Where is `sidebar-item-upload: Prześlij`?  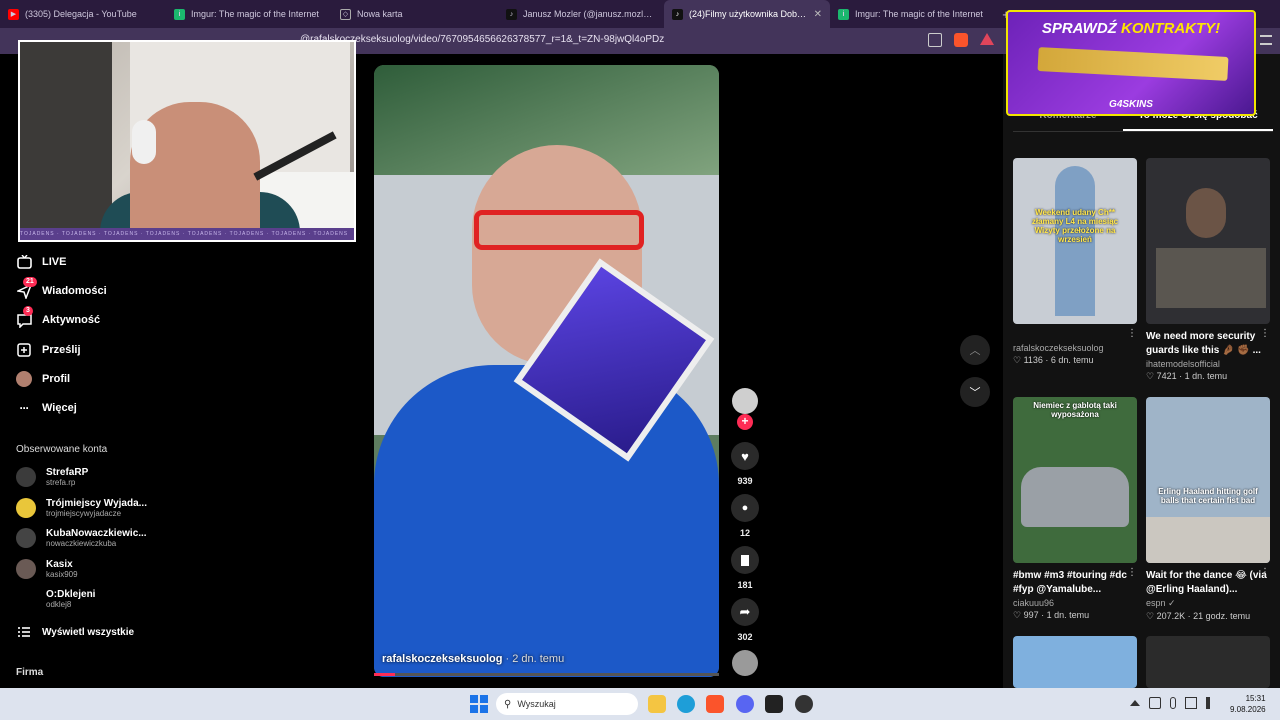 sidebar-item-upload: Prześlij is located at coordinates (48, 350).